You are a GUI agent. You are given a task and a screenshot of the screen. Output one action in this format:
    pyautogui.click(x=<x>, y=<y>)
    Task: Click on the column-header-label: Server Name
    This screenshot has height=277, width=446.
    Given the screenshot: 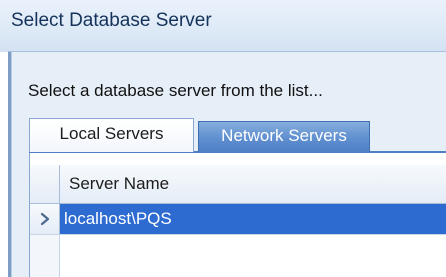 What is the action you would take?
    pyautogui.click(x=119, y=183)
    